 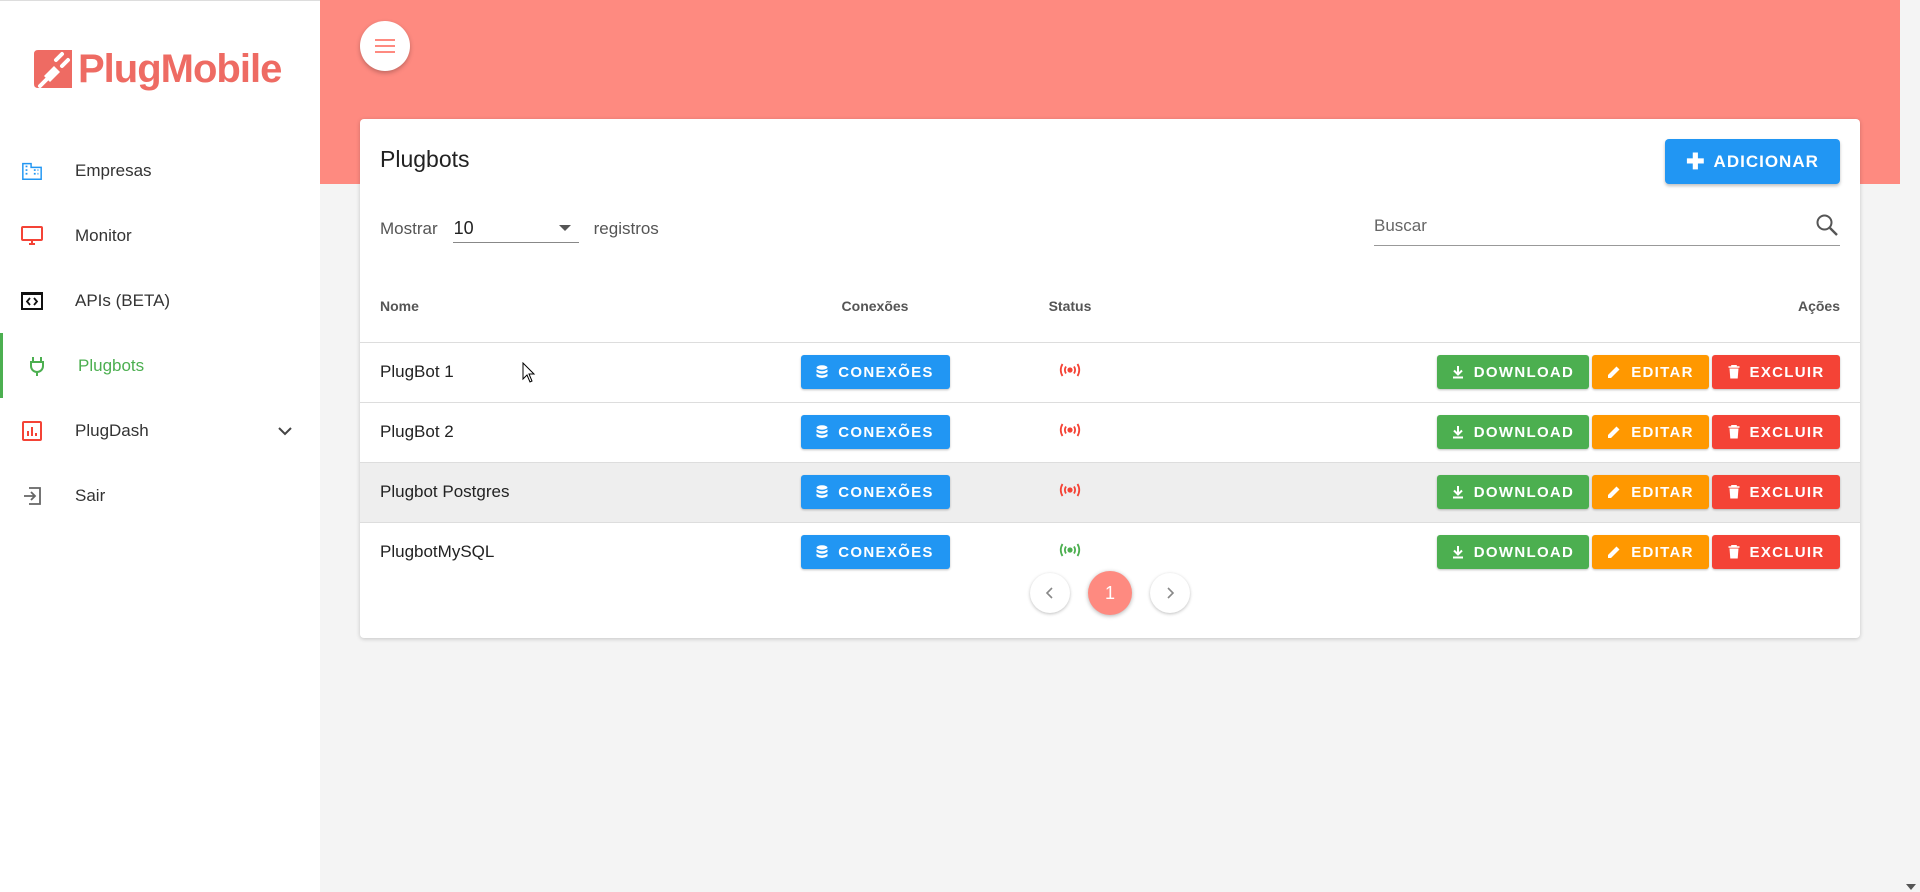 I want to click on sidebar-item-sair: Sair, so click(x=160, y=495).